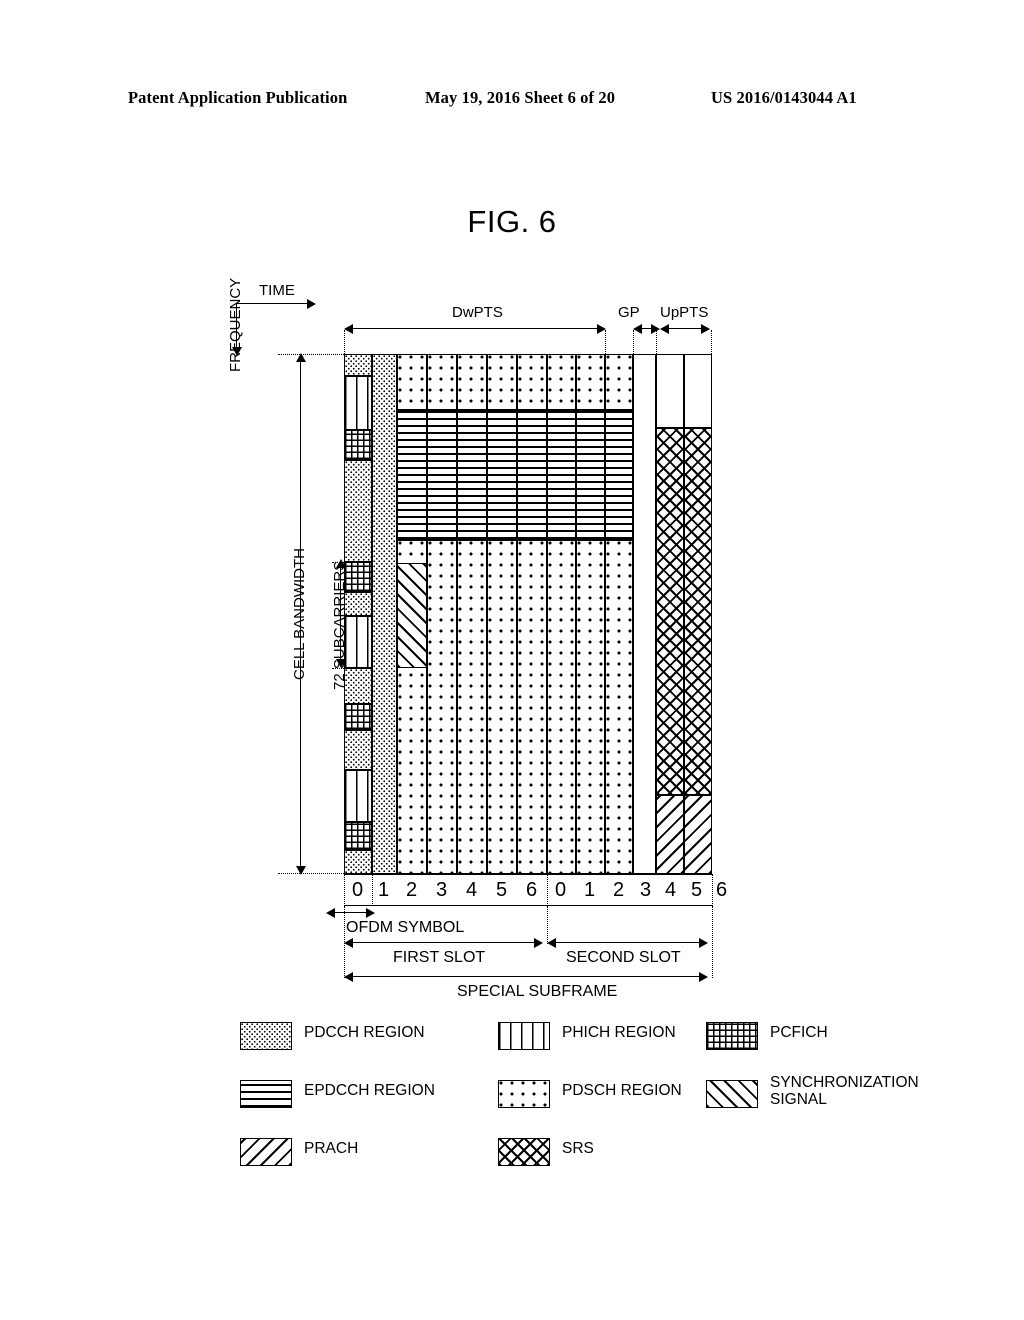 Image resolution: width=1024 pixels, height=1320 pixels. Describe the element at coordinates (844, 1091) in the screenshot. I see `legend-label: SYNCHRONIZATION SIGNAL` at that location.